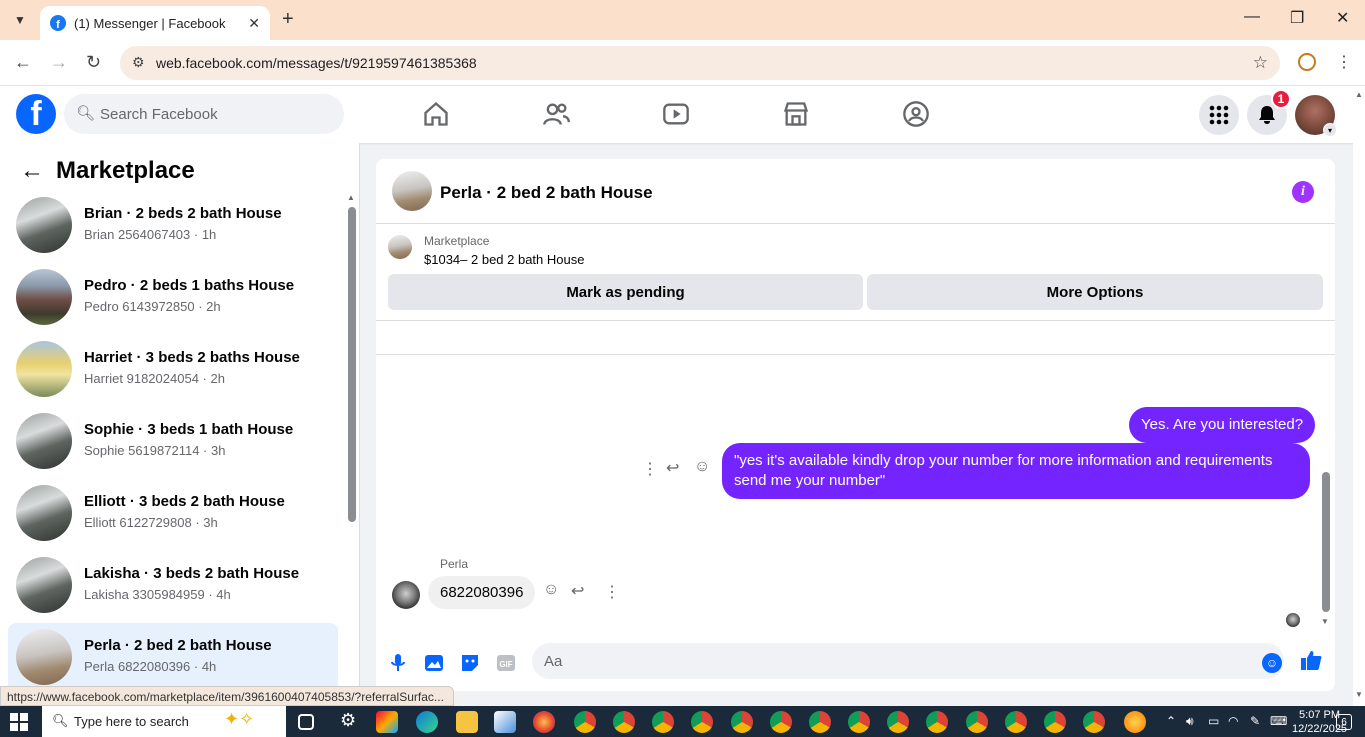  I want to click on conversation-sub: Elliott 6122729808 · 3h, so click(151, 522).